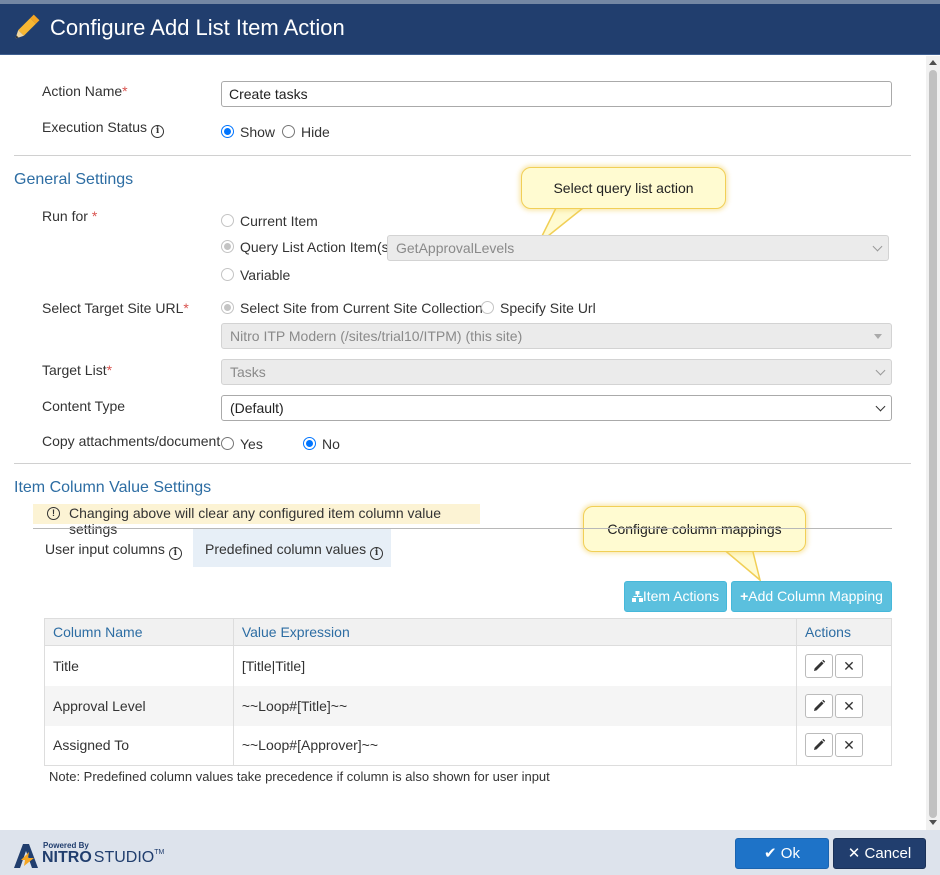 The height and width of the screenshot is (875, 940). I want to click on cell-value-expression: ~~Loop#[Approver]~~, so click(515, 745).